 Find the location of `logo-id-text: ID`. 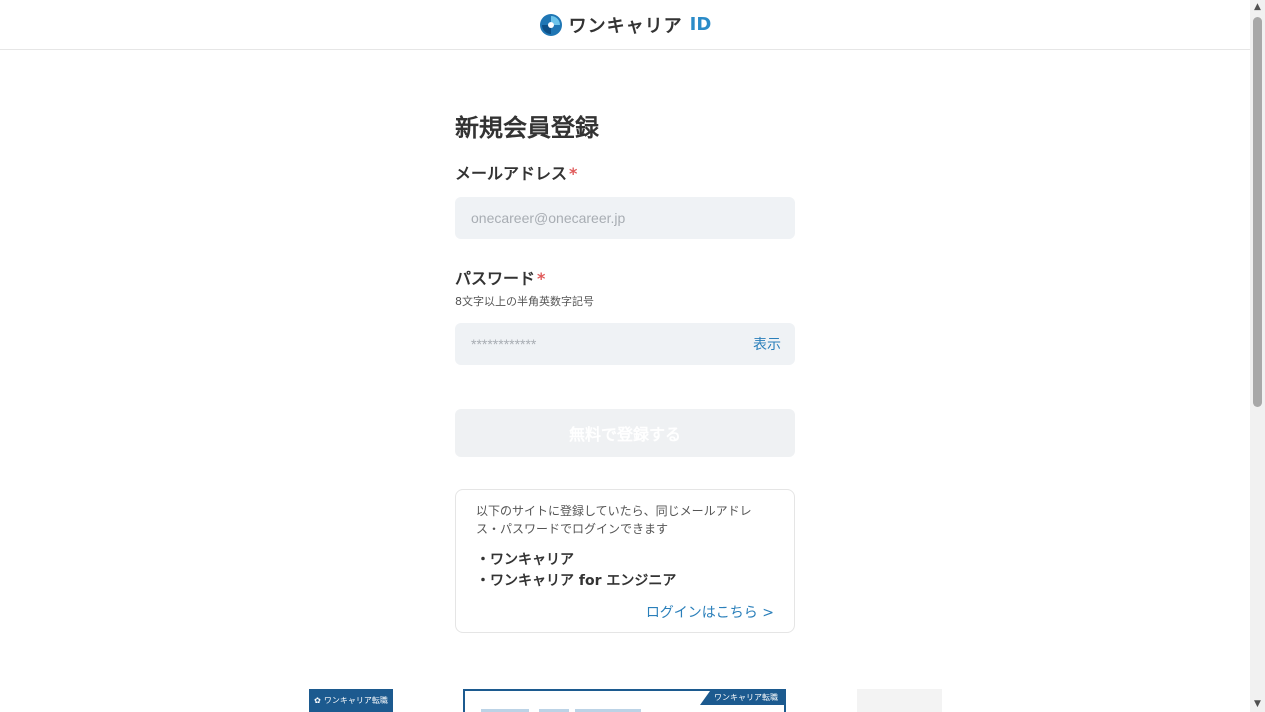

logo-id-text: ID is located at coordinates (700, 24).